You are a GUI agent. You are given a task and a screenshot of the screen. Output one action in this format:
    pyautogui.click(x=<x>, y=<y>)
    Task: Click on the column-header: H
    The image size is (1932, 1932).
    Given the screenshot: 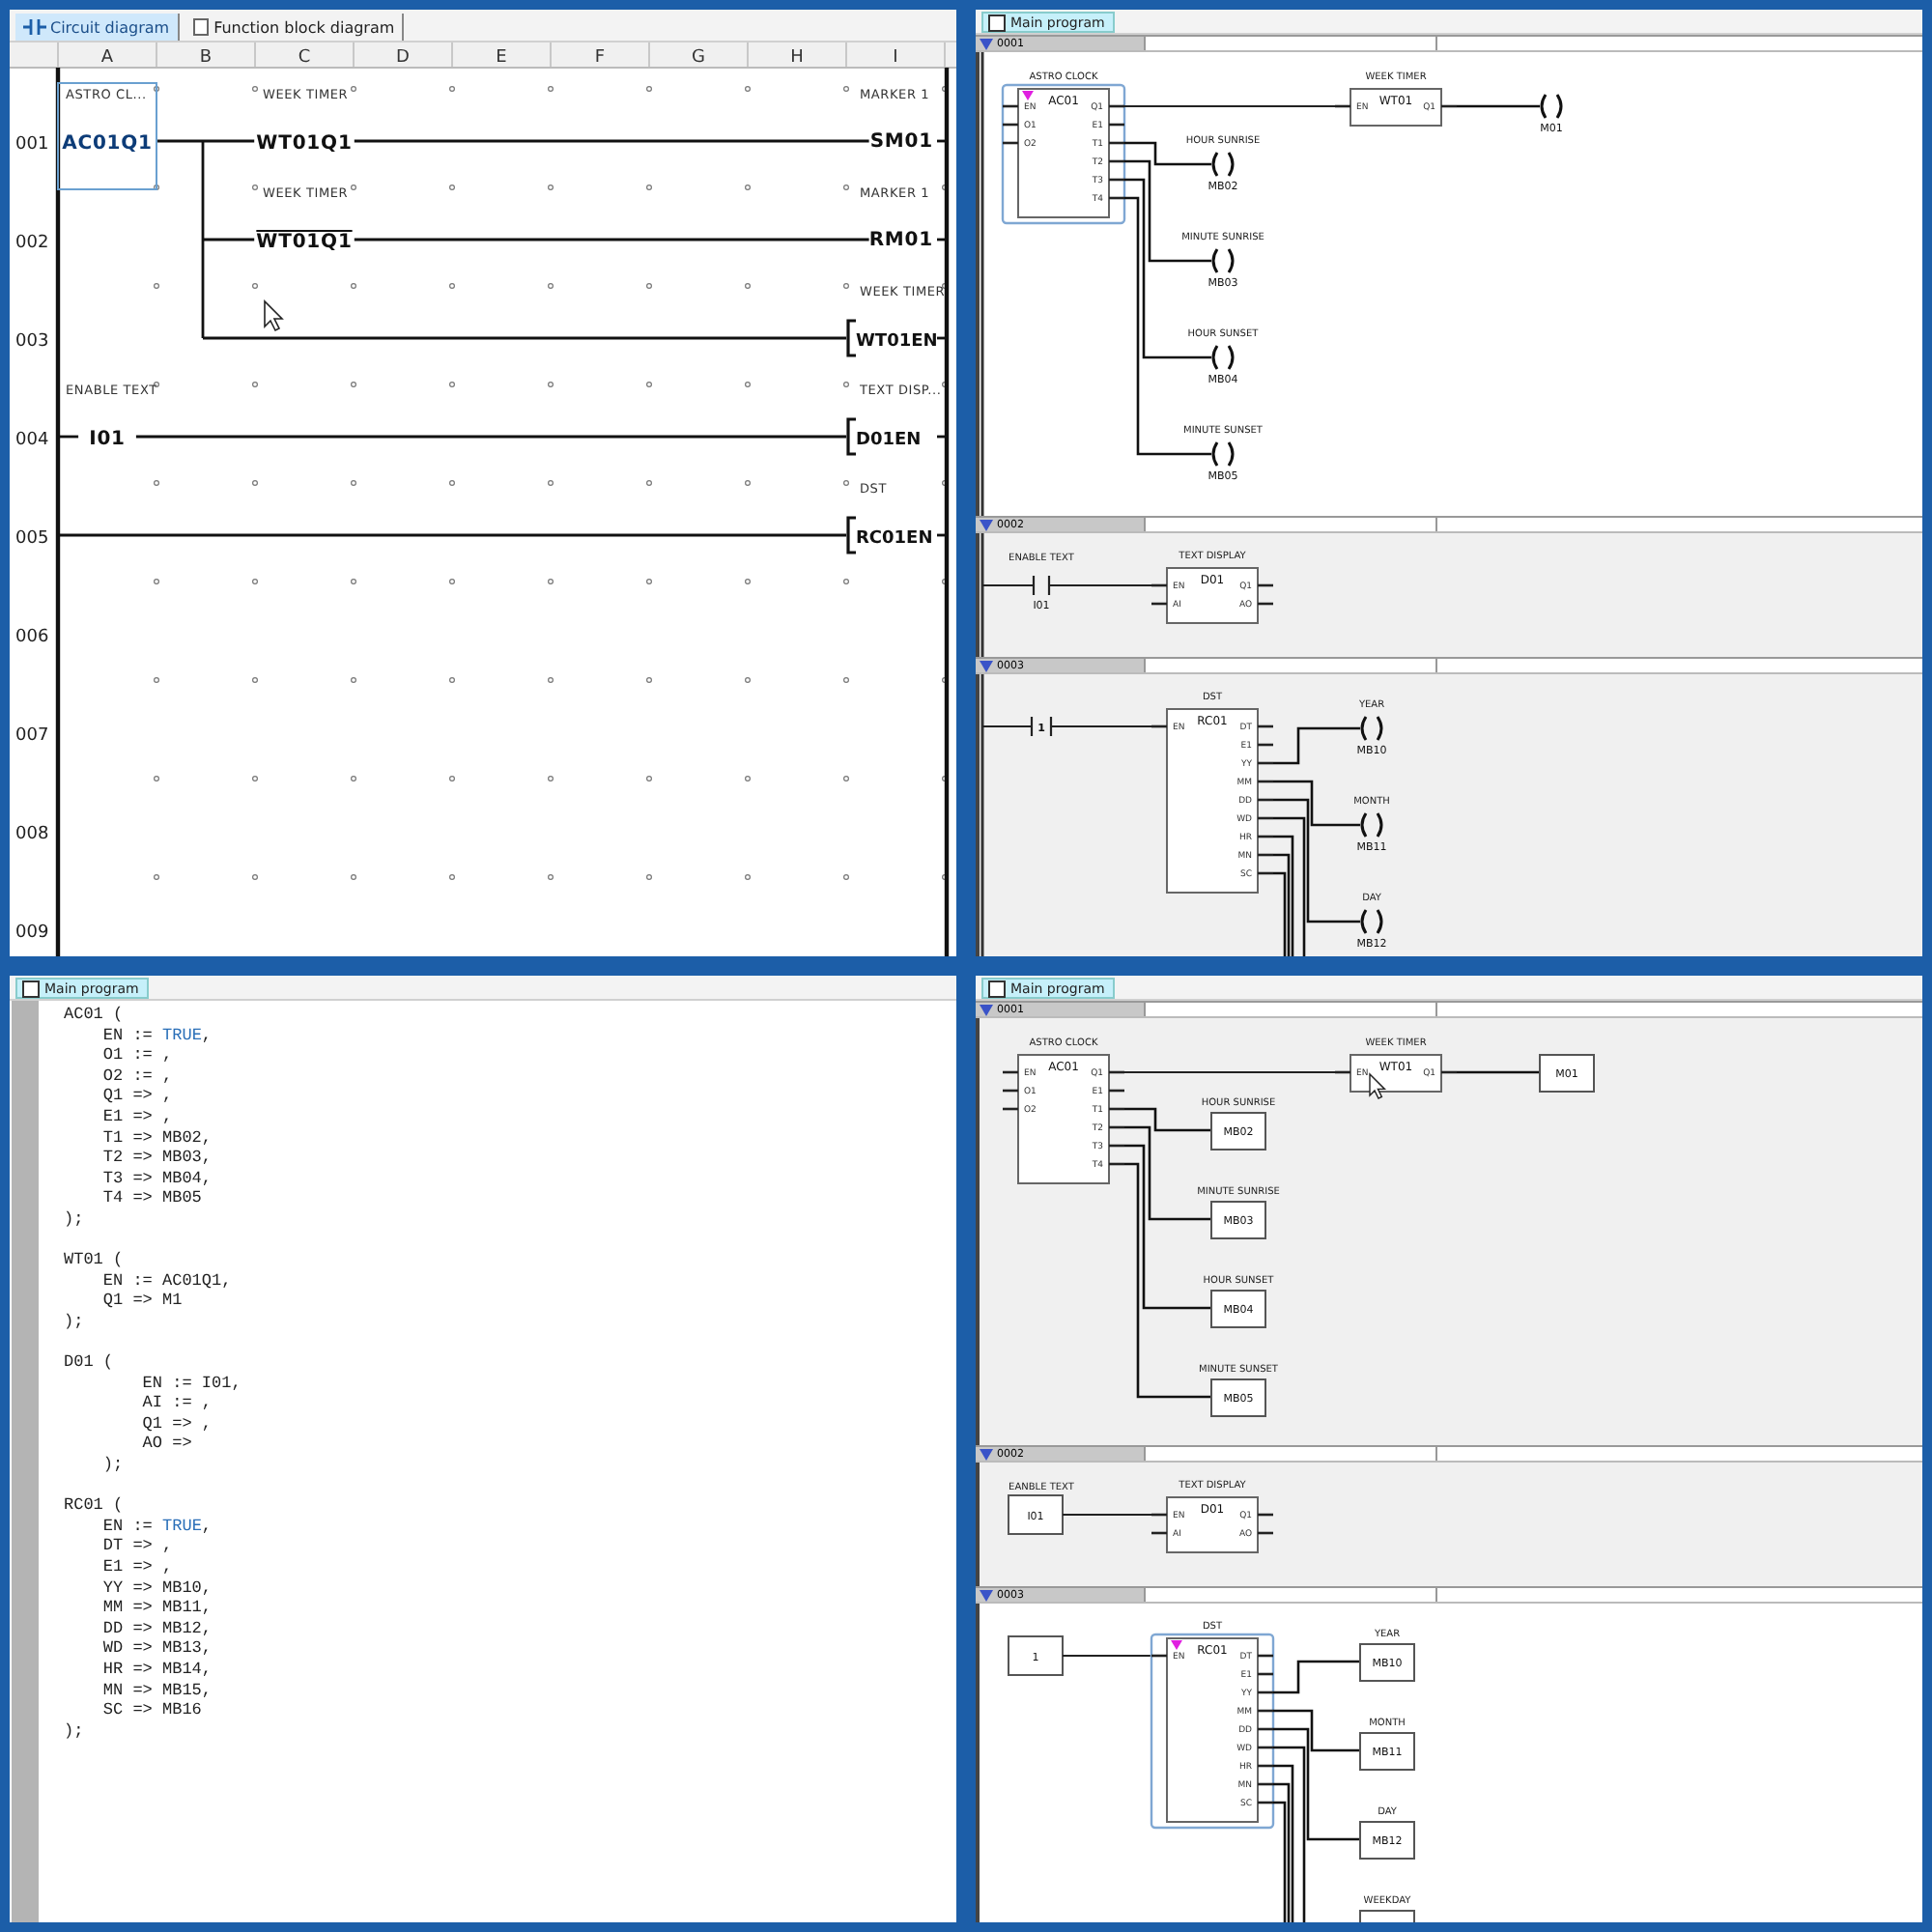 What is the action you would take?
    pyautogui.click(x=797, y=58)
    